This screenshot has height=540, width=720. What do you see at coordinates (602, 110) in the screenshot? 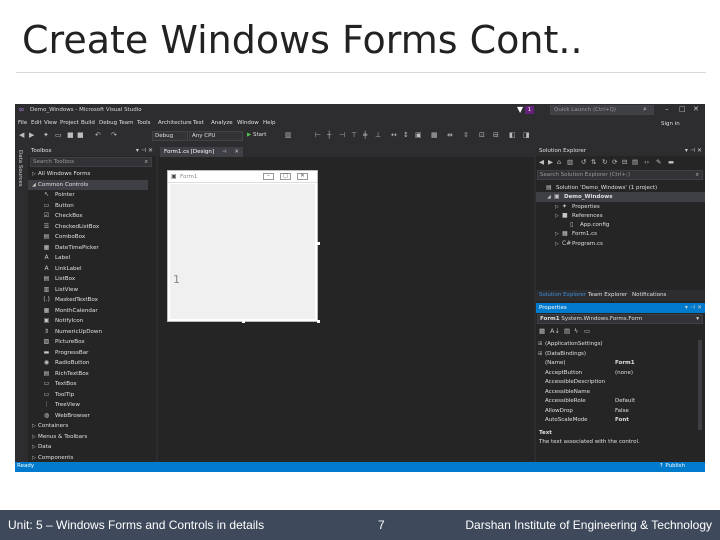
I see `quick-launch-input: Quick Launch (Ctrl+Q)` at bounding box center [602, 110].